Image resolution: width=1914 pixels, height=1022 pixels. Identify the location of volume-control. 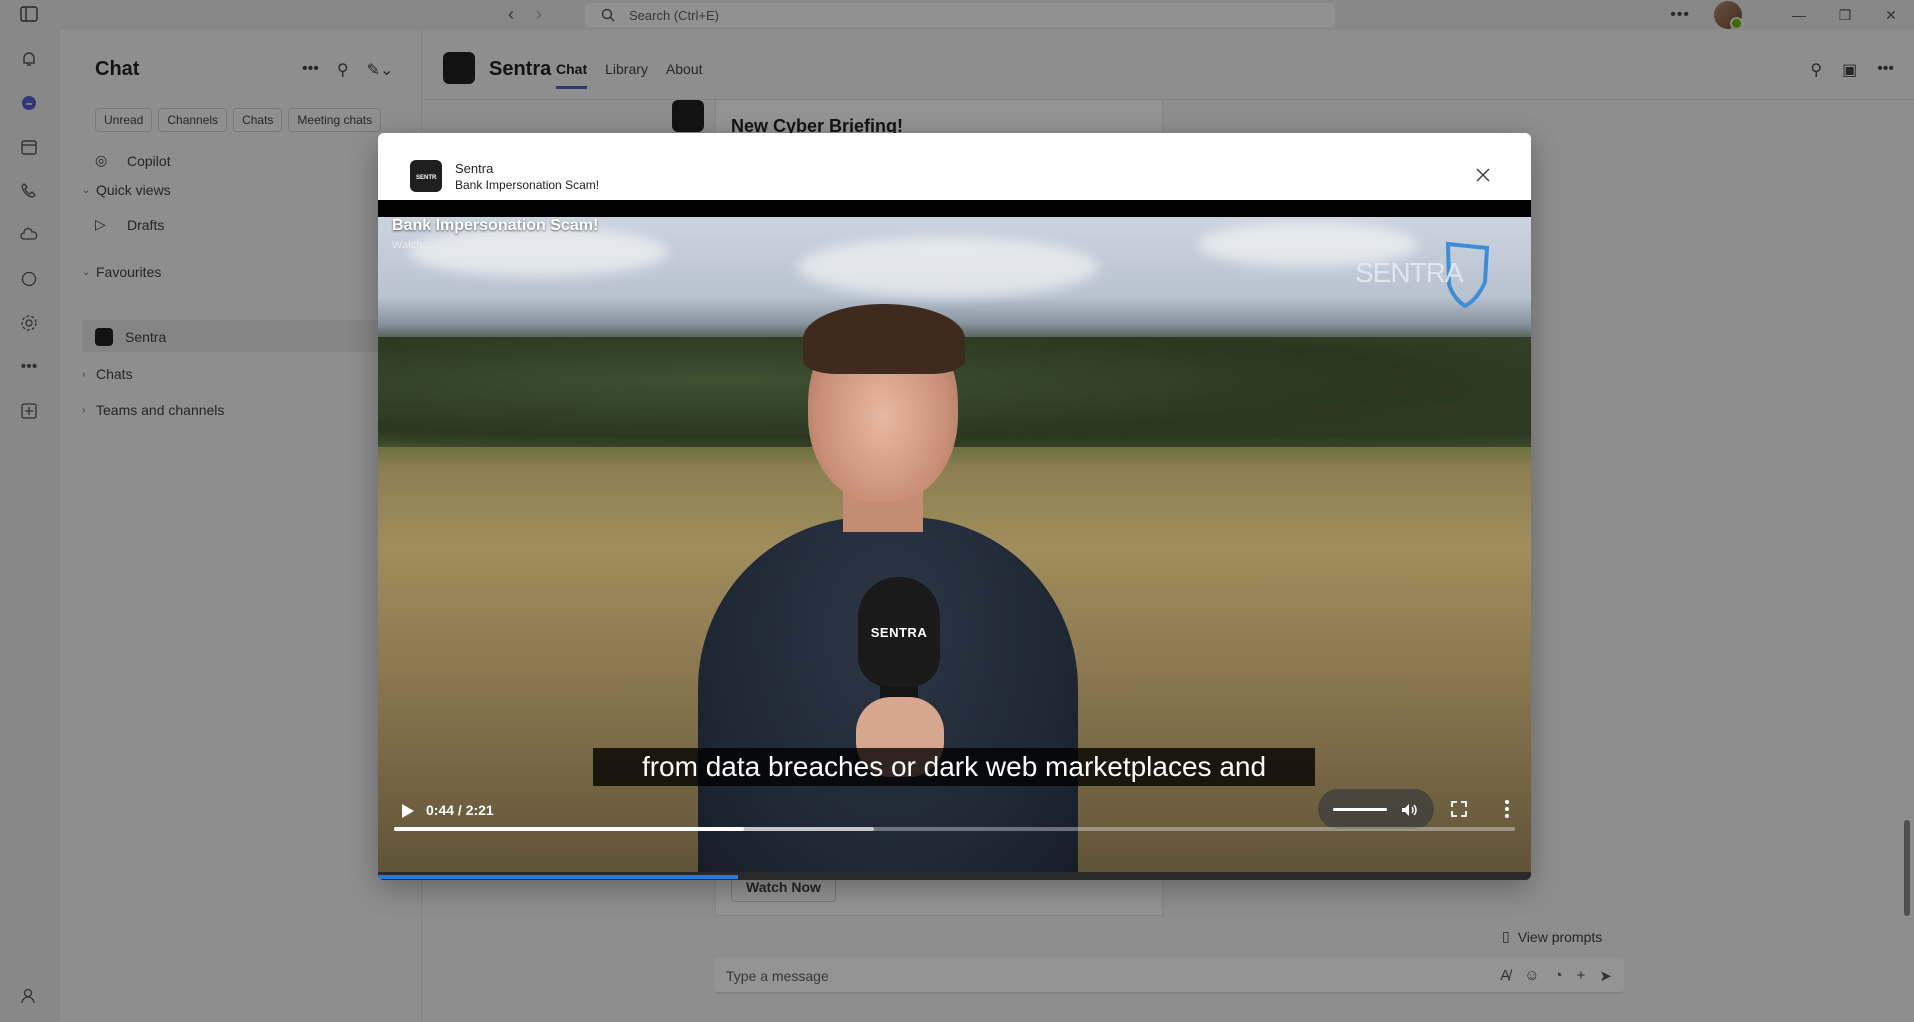
(1376, 809).